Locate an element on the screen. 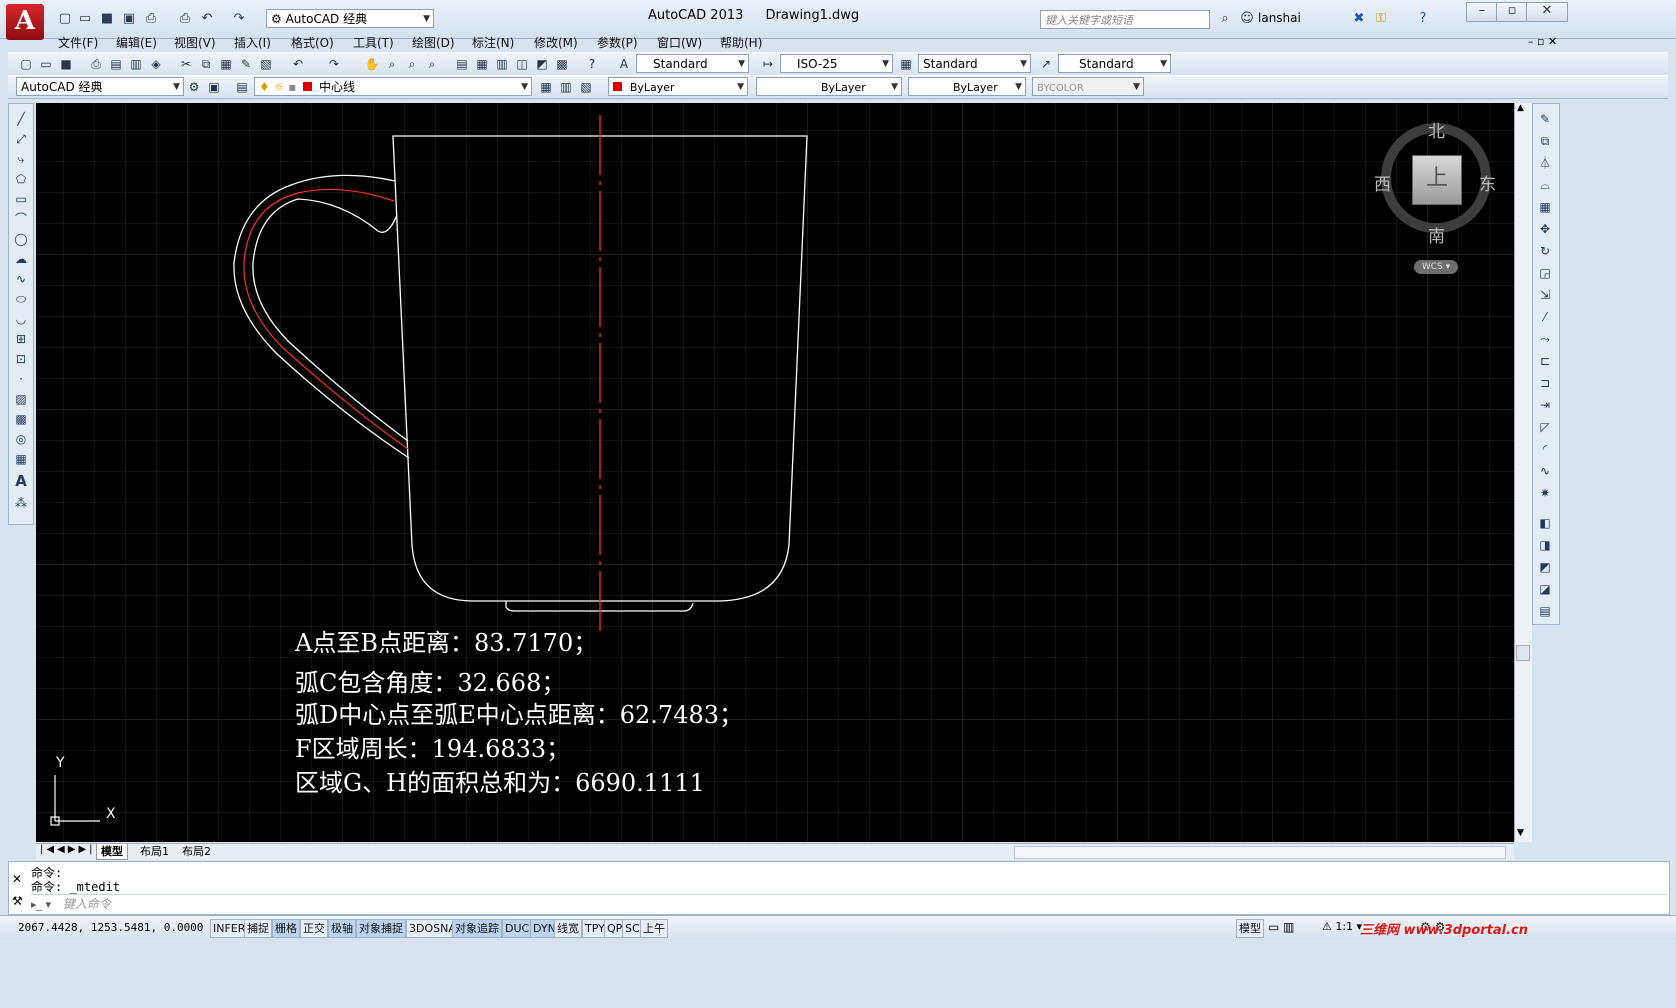 The width and height of the screenshot is (1676, 1008). toggle-otrack: 对象追踪 is located at coordinates (477, 928).